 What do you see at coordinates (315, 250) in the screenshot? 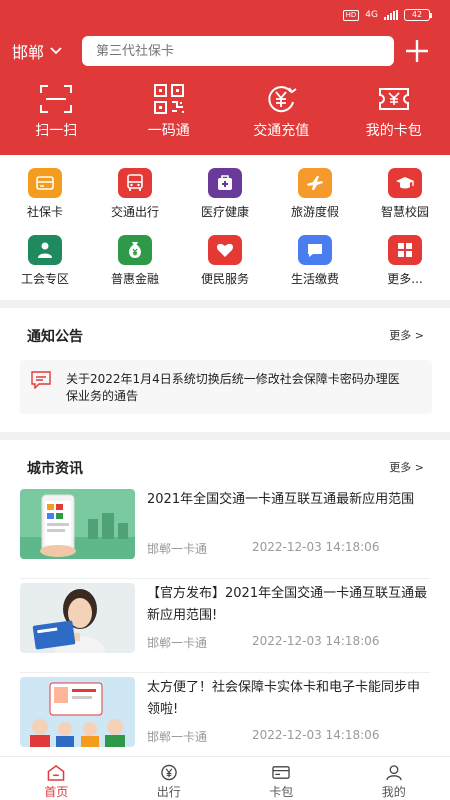
I see `chat-bubble-icon` at bounding box center [315, 250].